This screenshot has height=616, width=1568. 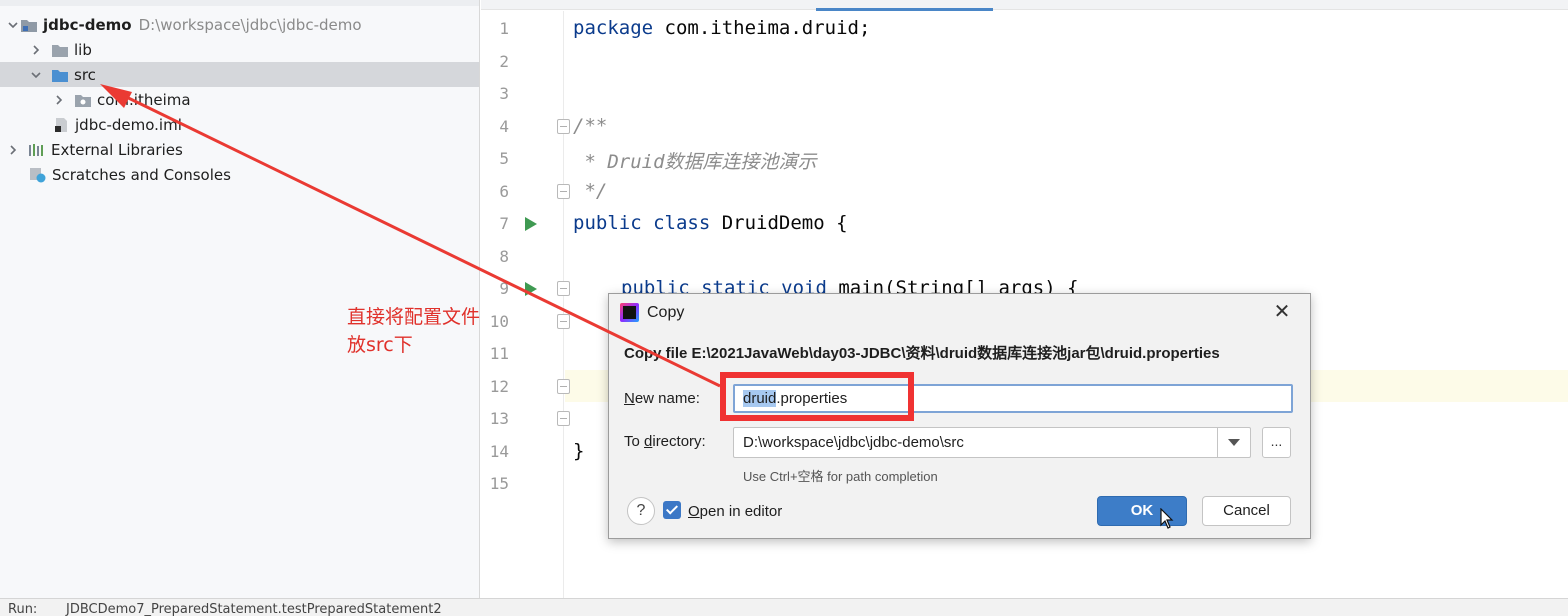 What do you see at coordinates (1282, 312) in the screenshot?
I see `close-icon: ✕` at bounding box center [1282, 312].